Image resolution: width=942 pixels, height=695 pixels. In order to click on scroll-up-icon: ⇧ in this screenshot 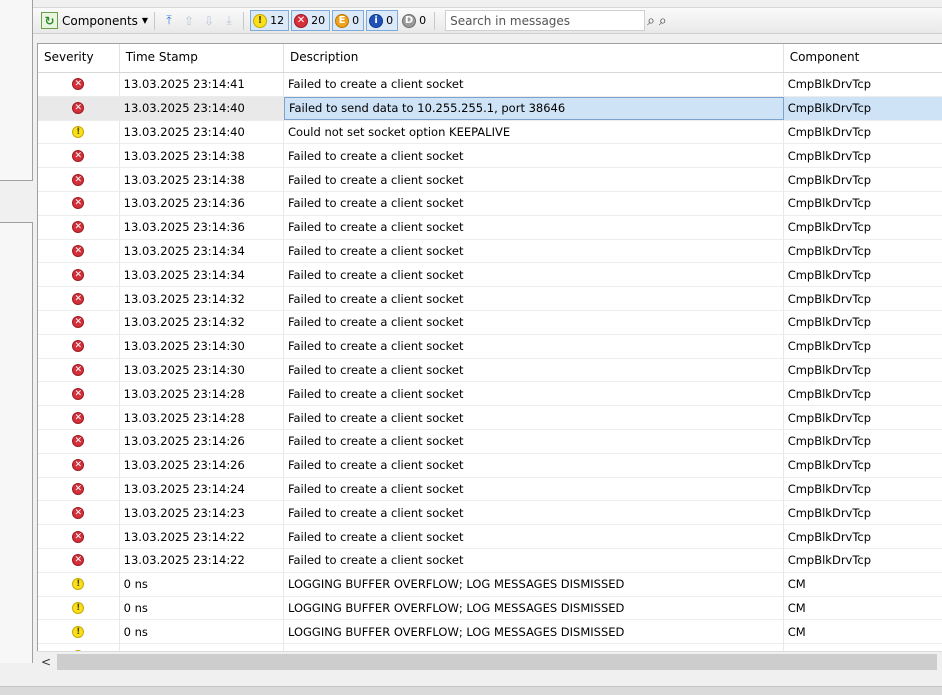, I will do `click(189, 21)`.